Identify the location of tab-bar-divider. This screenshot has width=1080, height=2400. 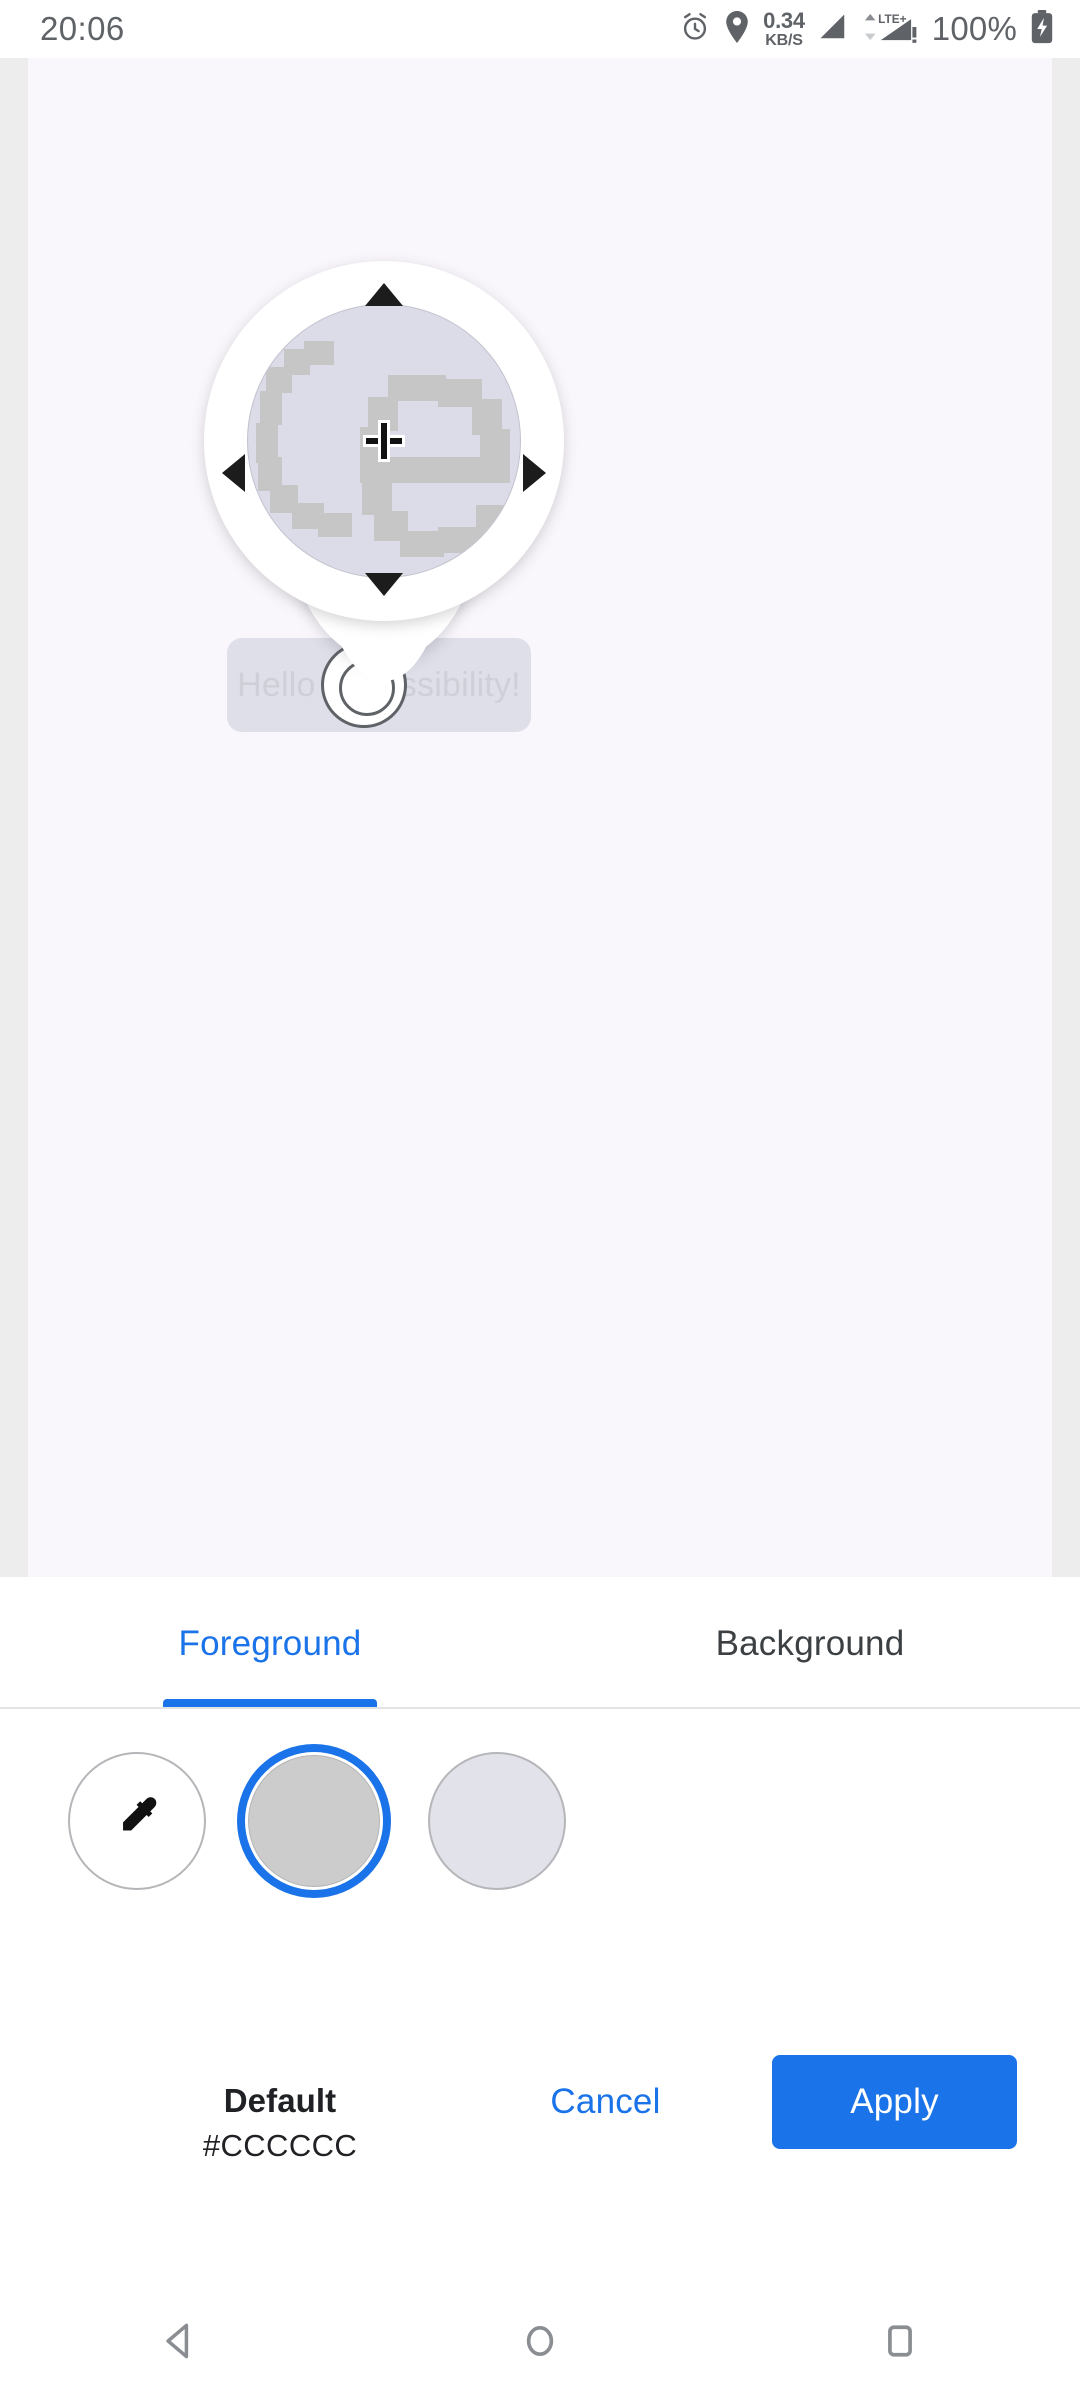
(540, 1708).